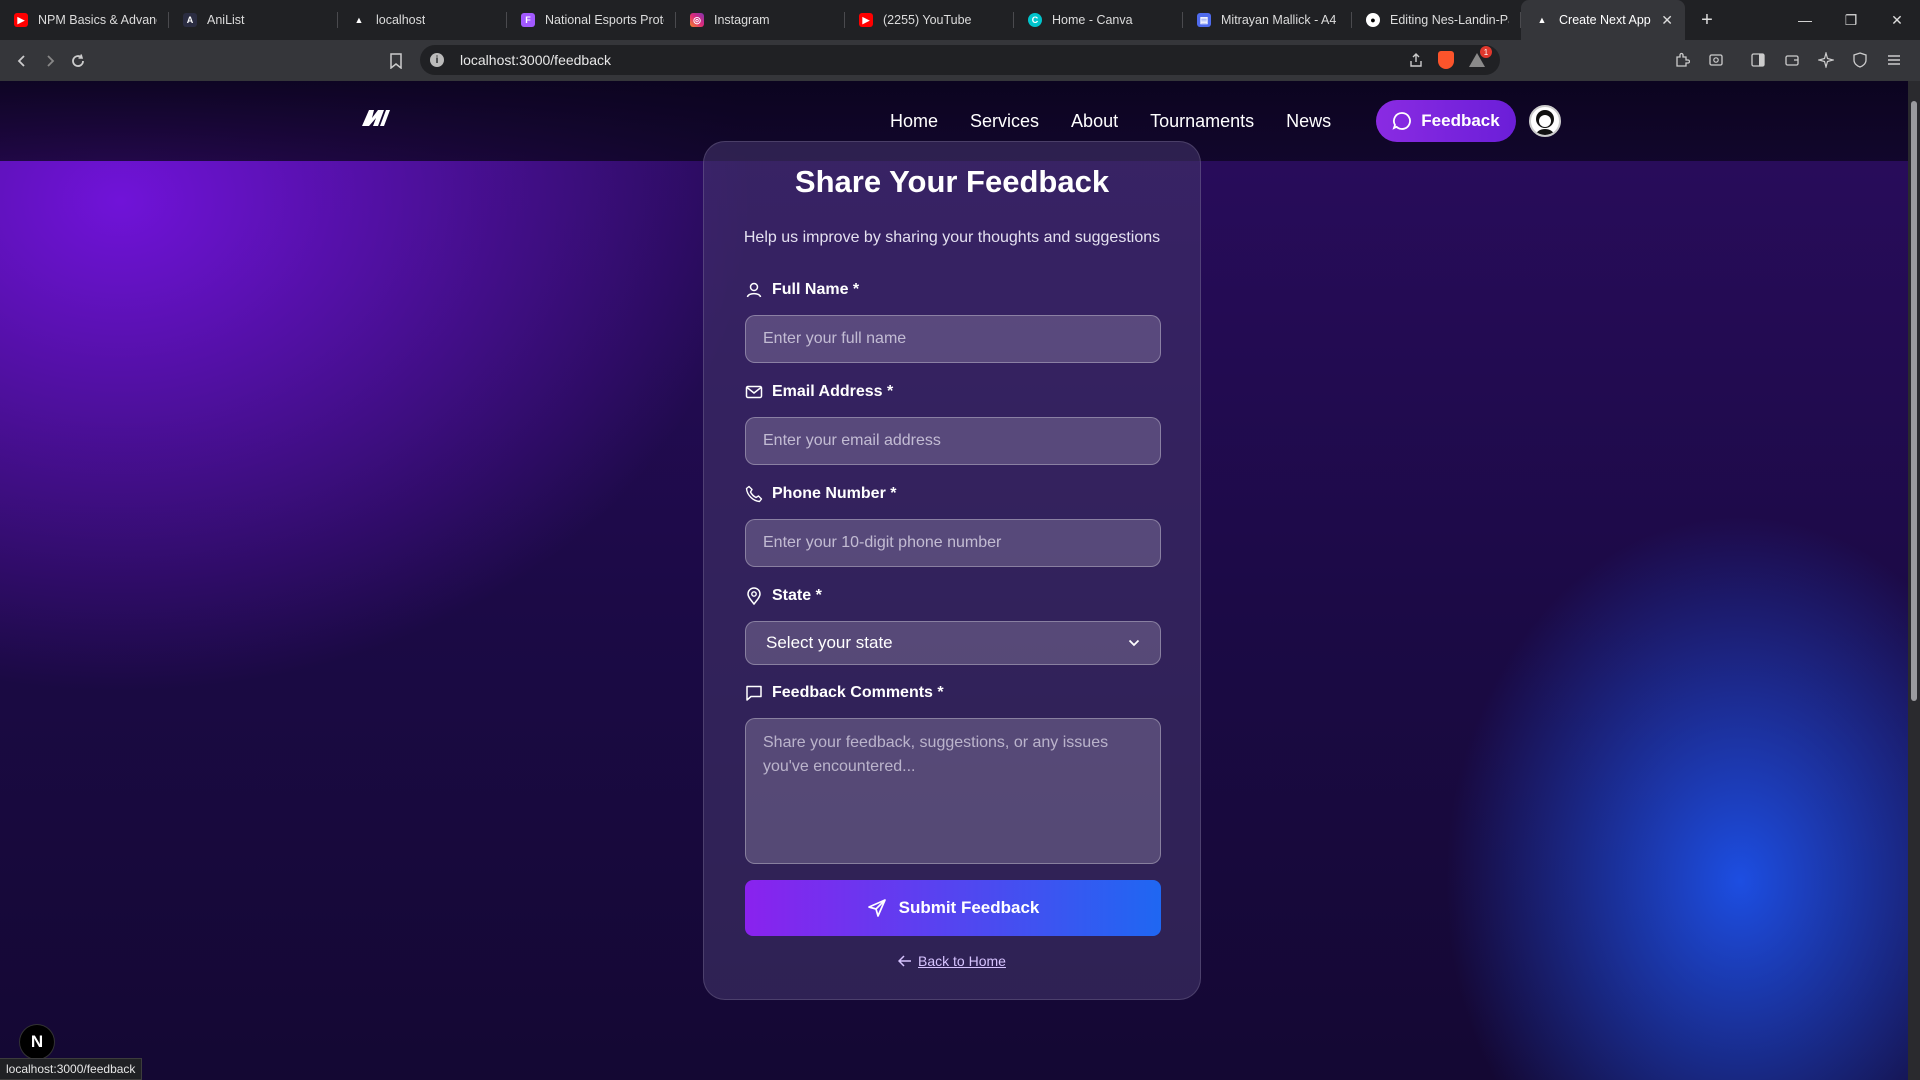 The height and width of the screenshot is (1080, 1920). I want to click on phone-label-row: Phone Number *, so click(820, 494).